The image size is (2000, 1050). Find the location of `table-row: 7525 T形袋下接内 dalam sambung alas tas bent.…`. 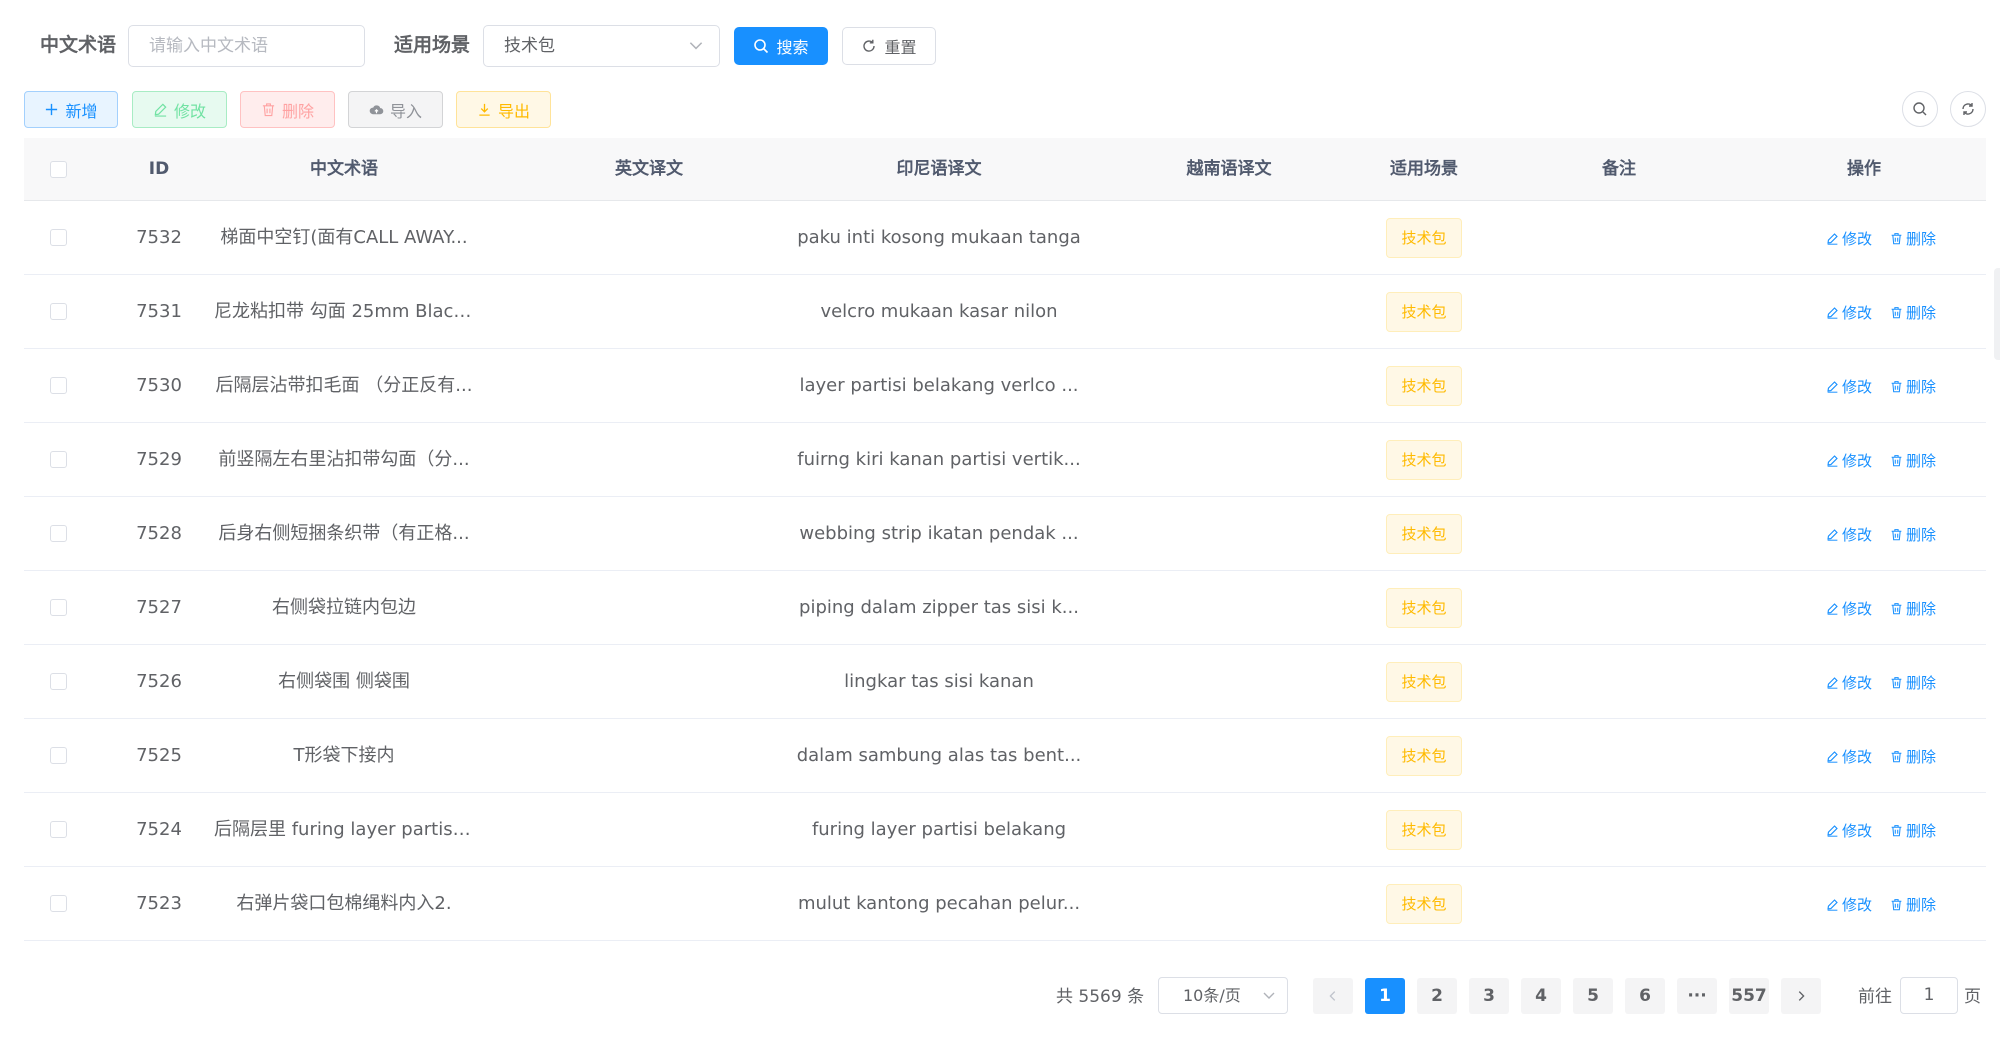

table-row: 7525 T形袋下接内 dalam sambung alas tas bent.… is located at coordinates (1005, 756).